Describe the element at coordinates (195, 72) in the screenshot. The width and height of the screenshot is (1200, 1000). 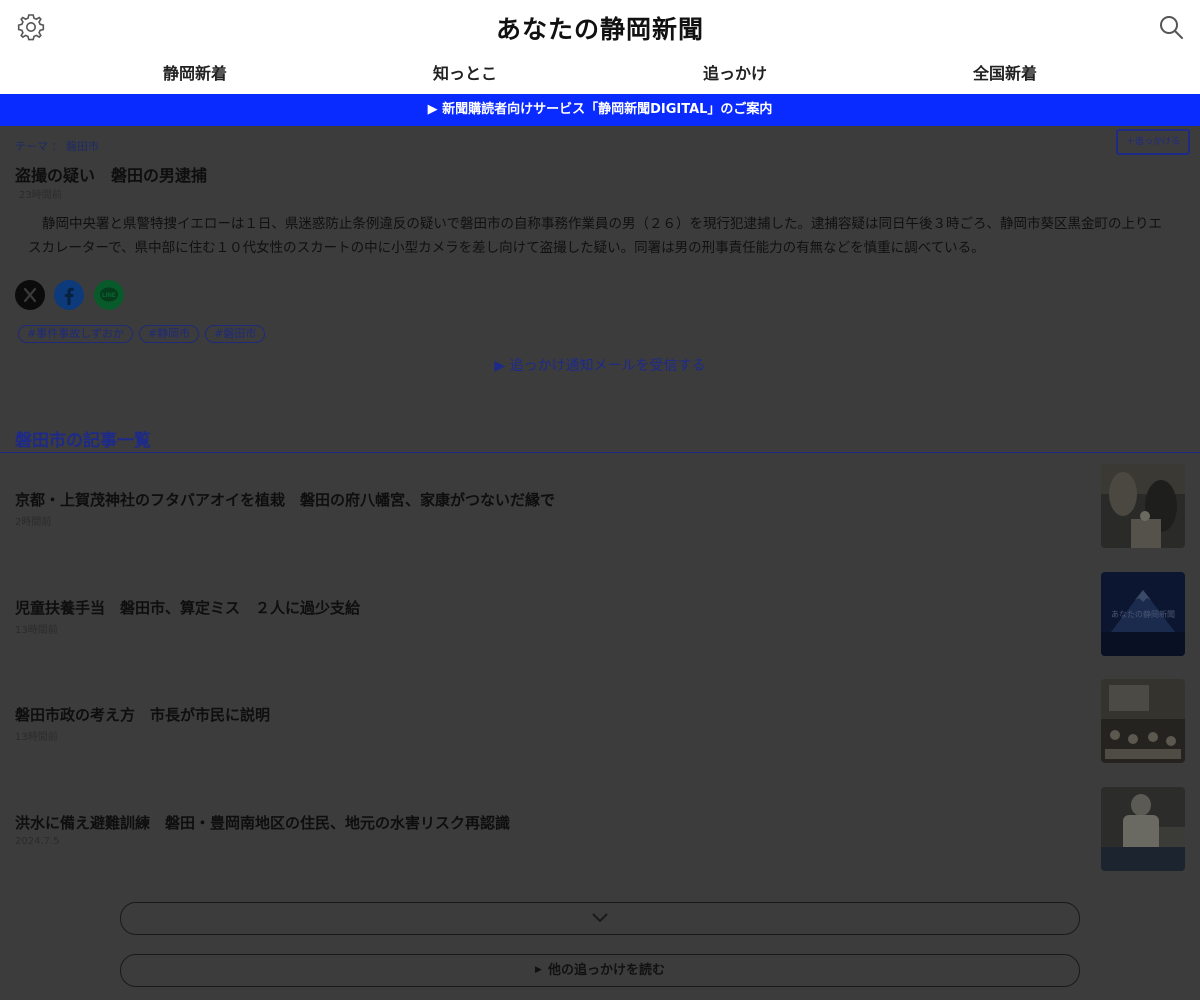
I see `nav-item-shizuoka-new: 静岡新着` at that location.